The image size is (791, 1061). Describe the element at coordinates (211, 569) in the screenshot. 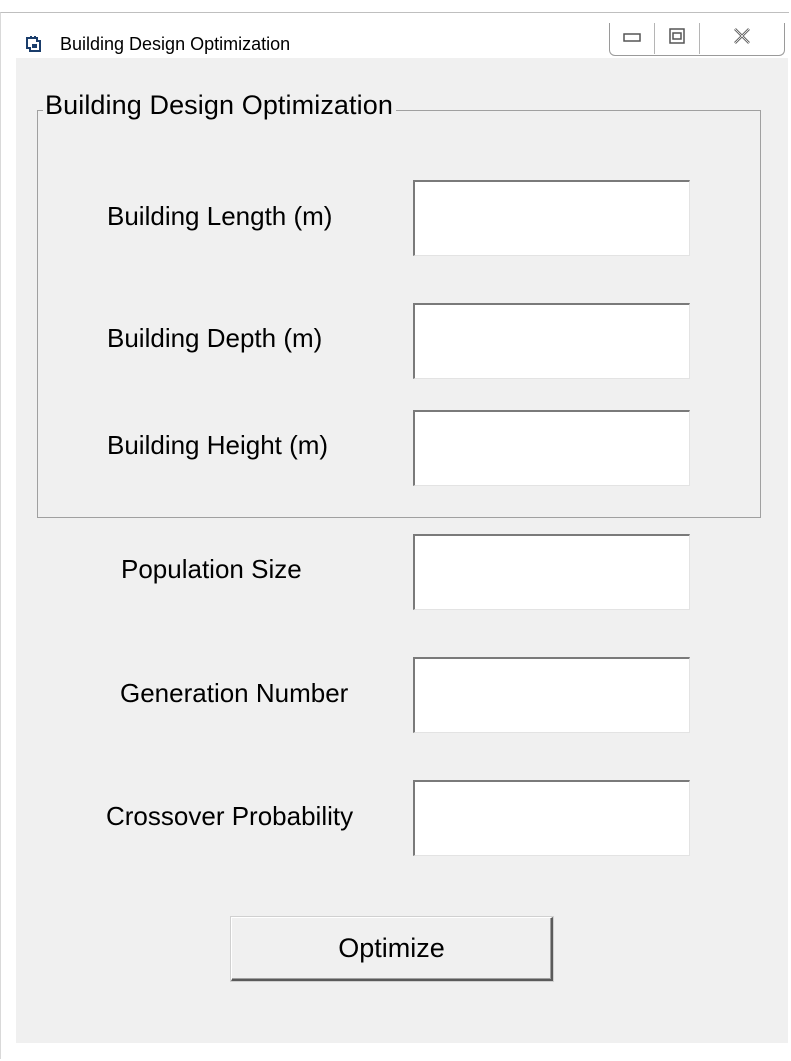

I see `population-size-label: Population Size` at that location.